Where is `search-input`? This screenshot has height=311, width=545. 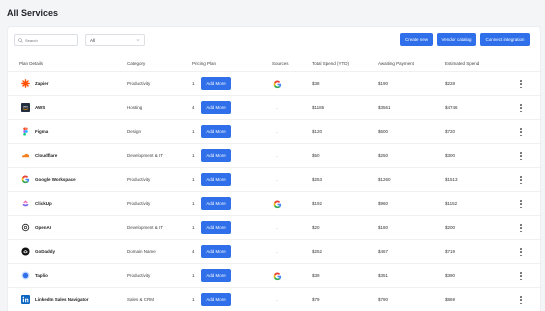 search-input is located at coordinates (51, 40).